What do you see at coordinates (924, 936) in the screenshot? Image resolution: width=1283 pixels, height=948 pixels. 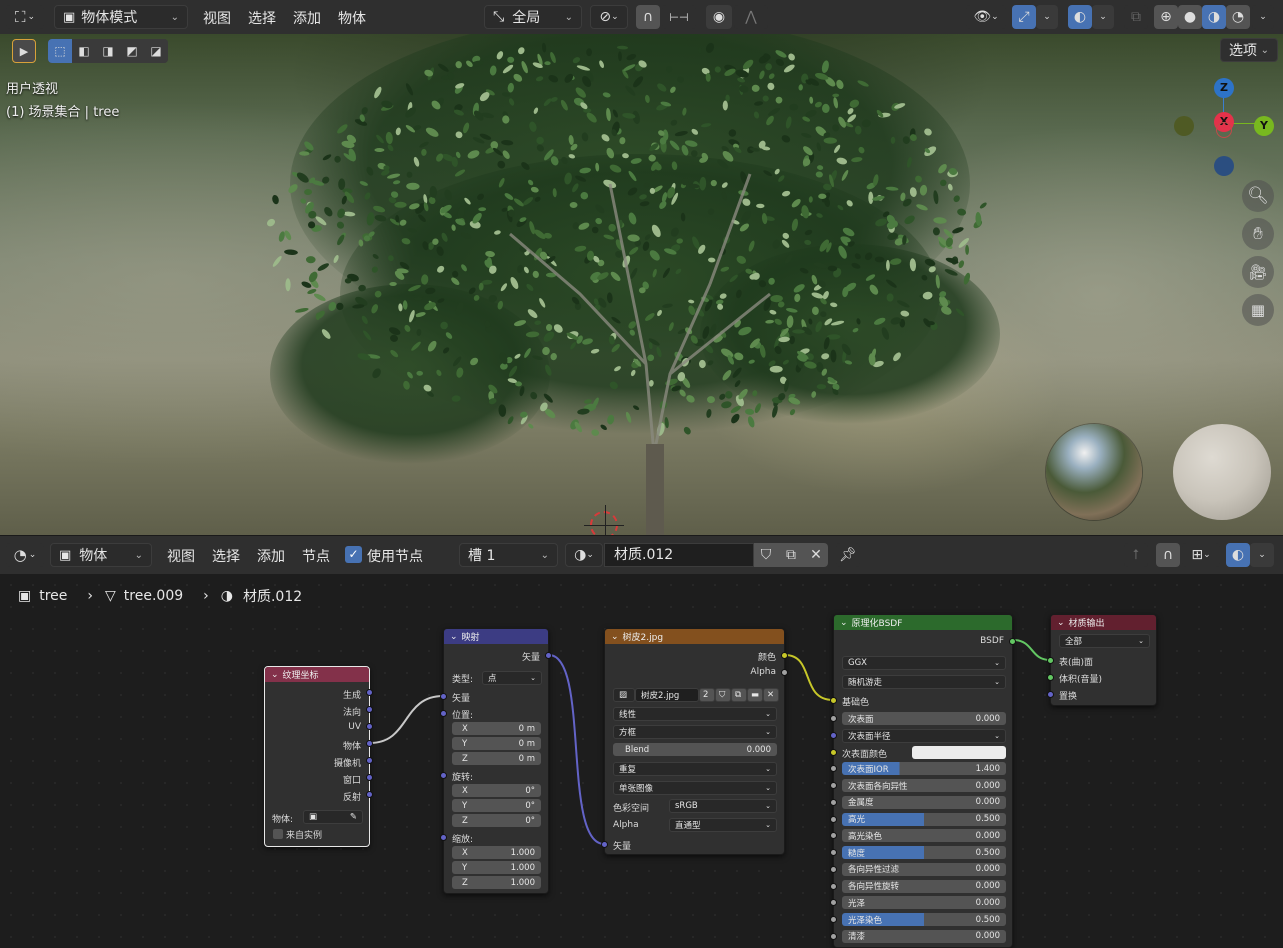 I see `bsdf-field: 清漆 0.000` at bounding box center [924, 936].